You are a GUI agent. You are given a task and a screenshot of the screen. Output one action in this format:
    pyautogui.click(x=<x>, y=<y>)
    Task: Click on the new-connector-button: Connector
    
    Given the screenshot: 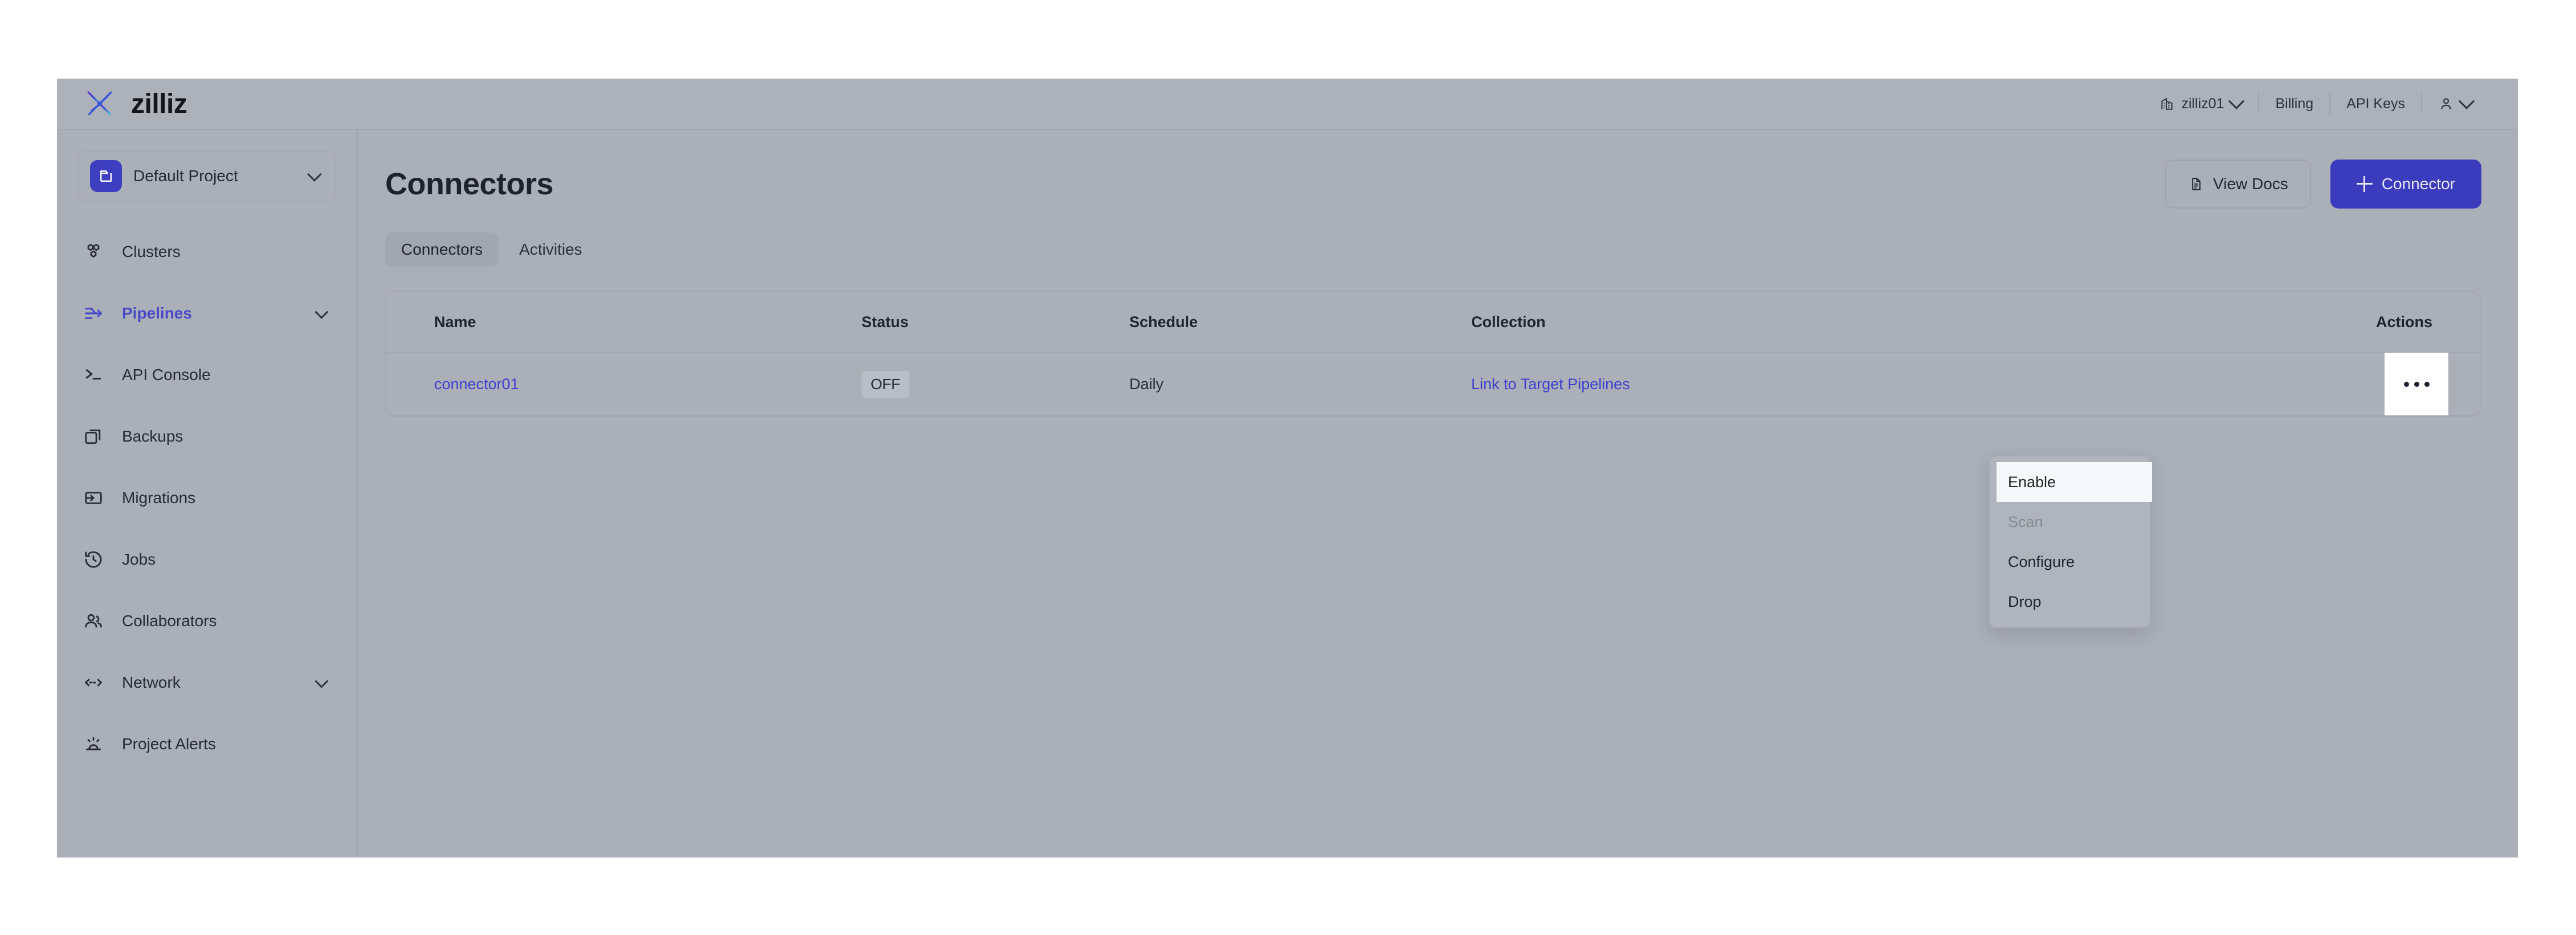 What is the action you would take?
    pyautogui.click(x=2406, y=184)
    